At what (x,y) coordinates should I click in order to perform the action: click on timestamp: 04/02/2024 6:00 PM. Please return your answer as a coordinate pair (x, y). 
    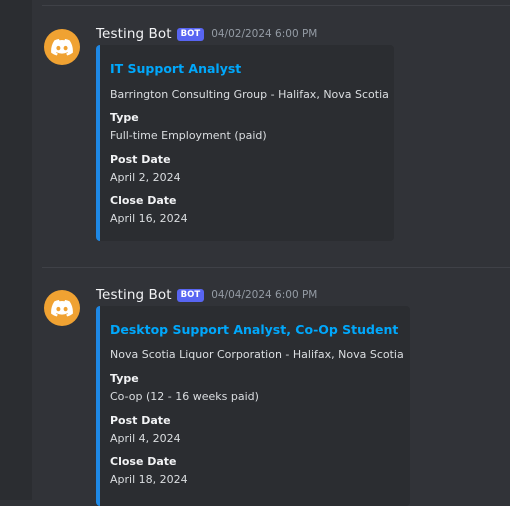
    Looking at the image, I should click on (264, 34).